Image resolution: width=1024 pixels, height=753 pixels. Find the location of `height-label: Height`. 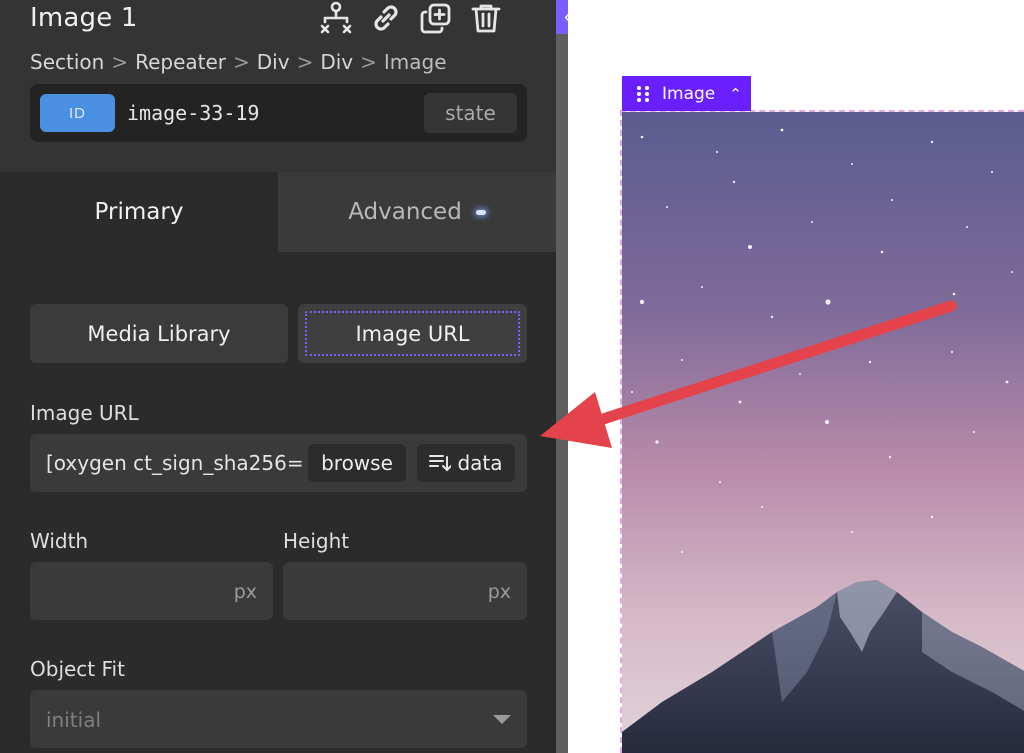

height-label: Height is located at coordinates (316, 541).